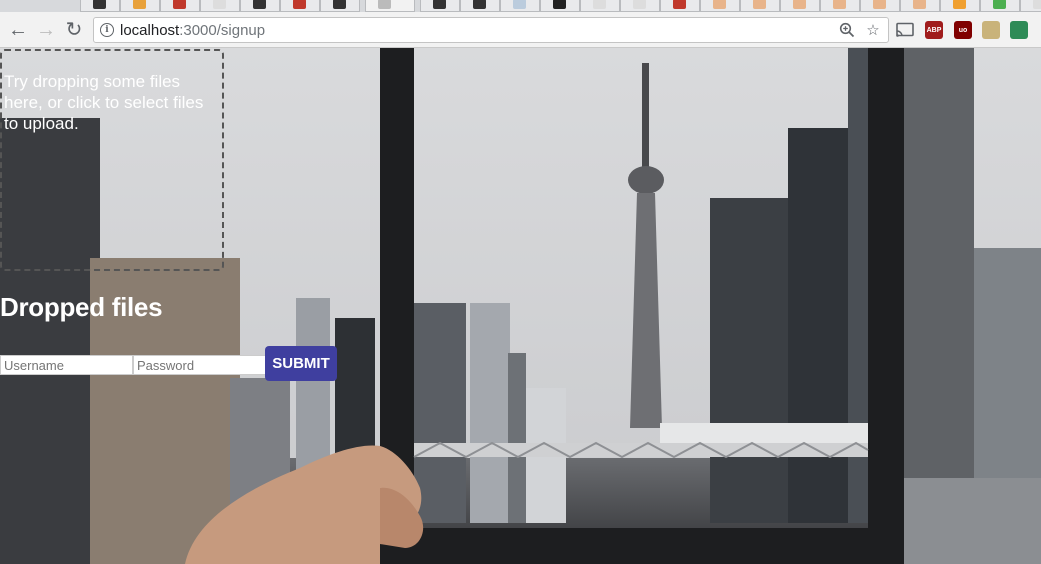 The image size is (1041, 564). I want to click on zoom-icon, so click(847, 30).